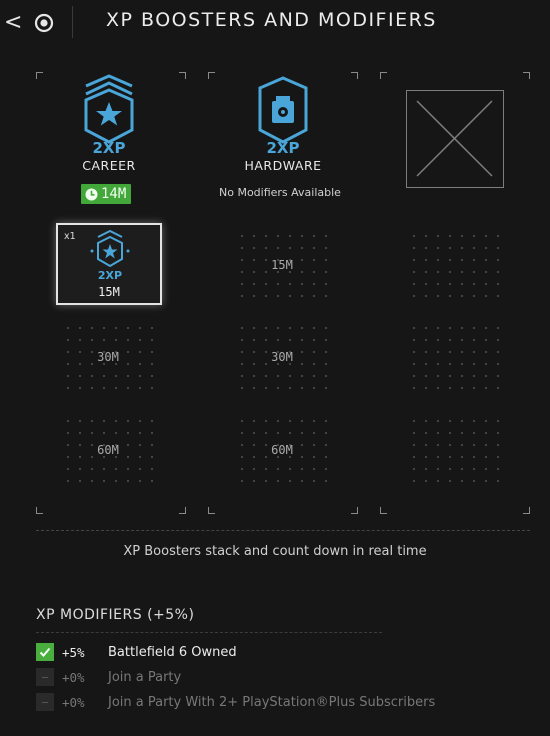  I want to click on active-booster-slot: x1 2XP 15M, so click(109, 264).